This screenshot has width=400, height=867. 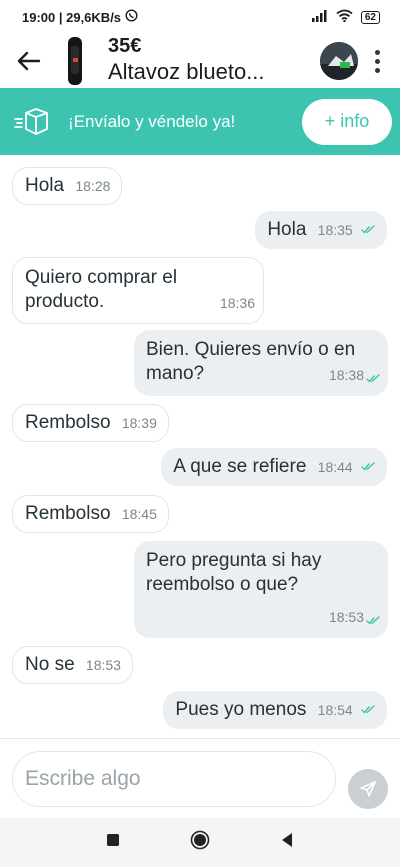 I want to click on message-text: Quiero comprar el producto., so click(x=101, y=289).